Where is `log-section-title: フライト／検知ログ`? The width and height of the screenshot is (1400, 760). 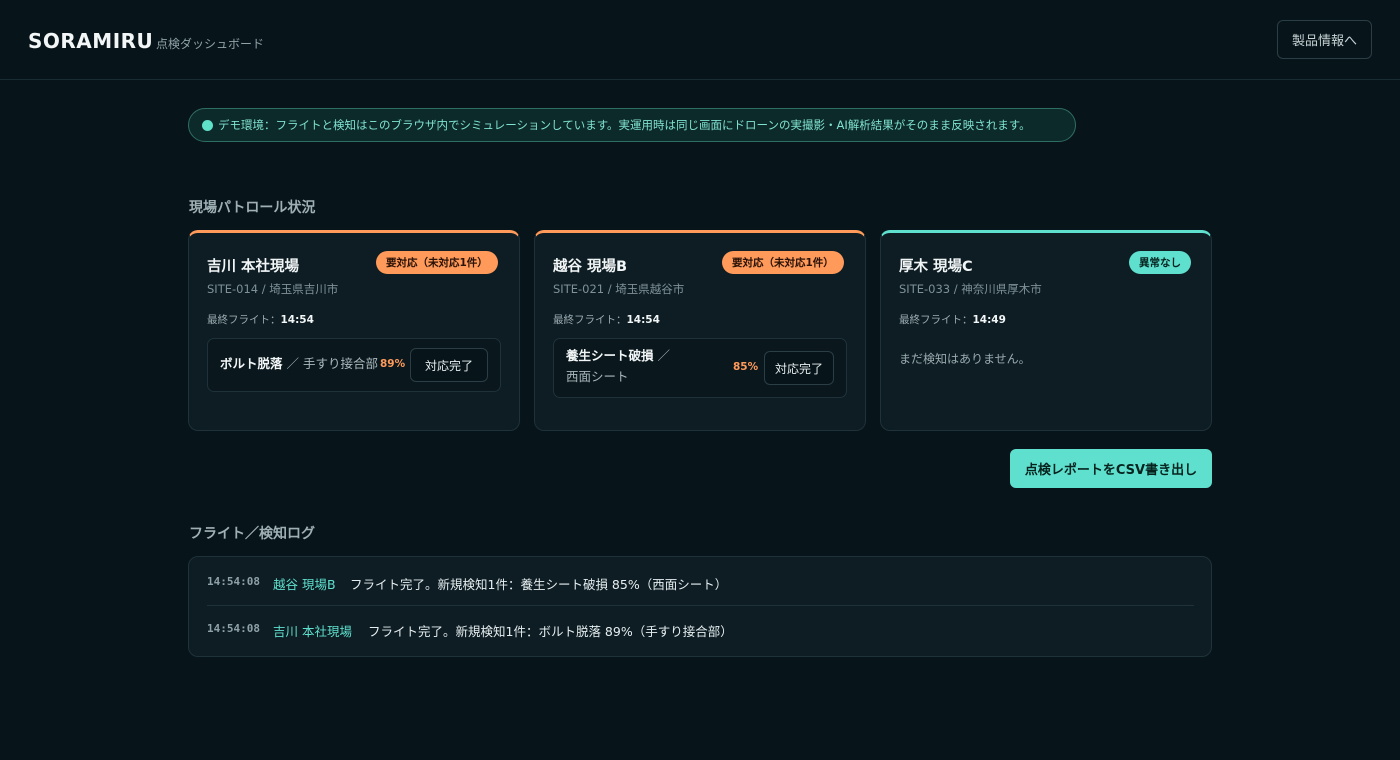
log-section-title: フライト／検知ログ is located at coordinates (252, 534).